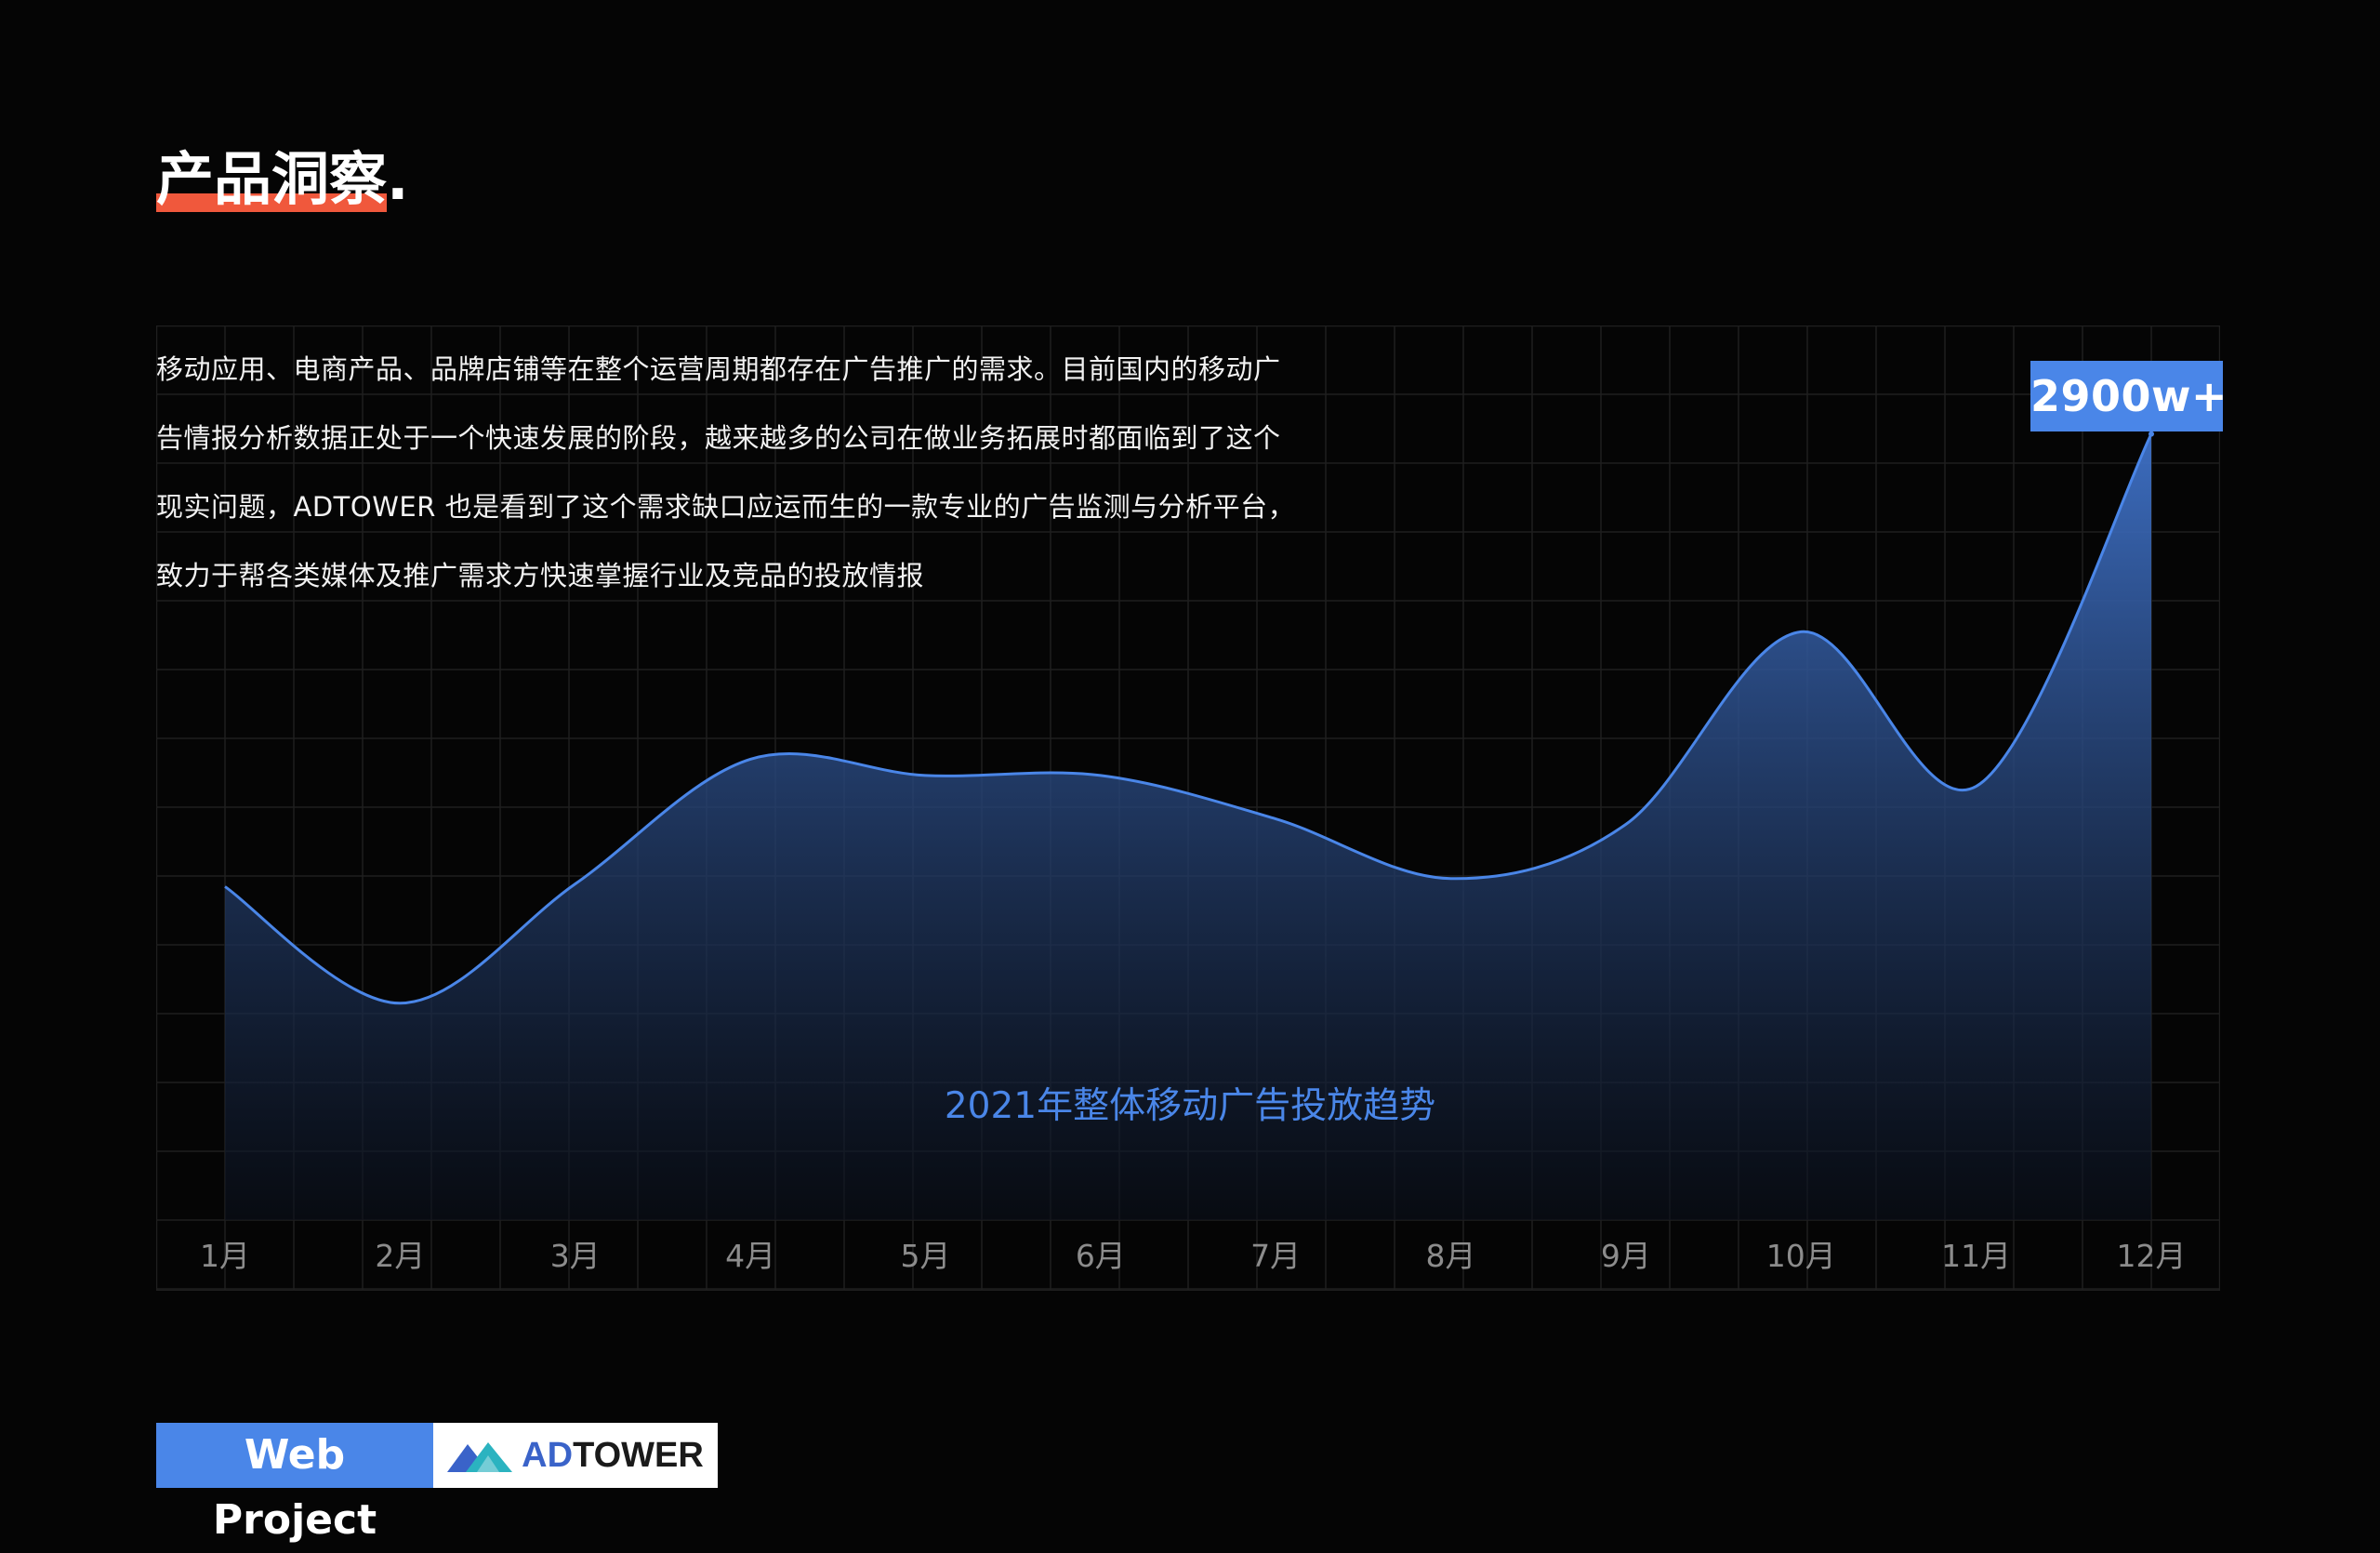  What do you see at coordinates (2152, 1256) in the screenshot?
I see `x-tick-label: 12月` at bounding box center [2152, 1256].